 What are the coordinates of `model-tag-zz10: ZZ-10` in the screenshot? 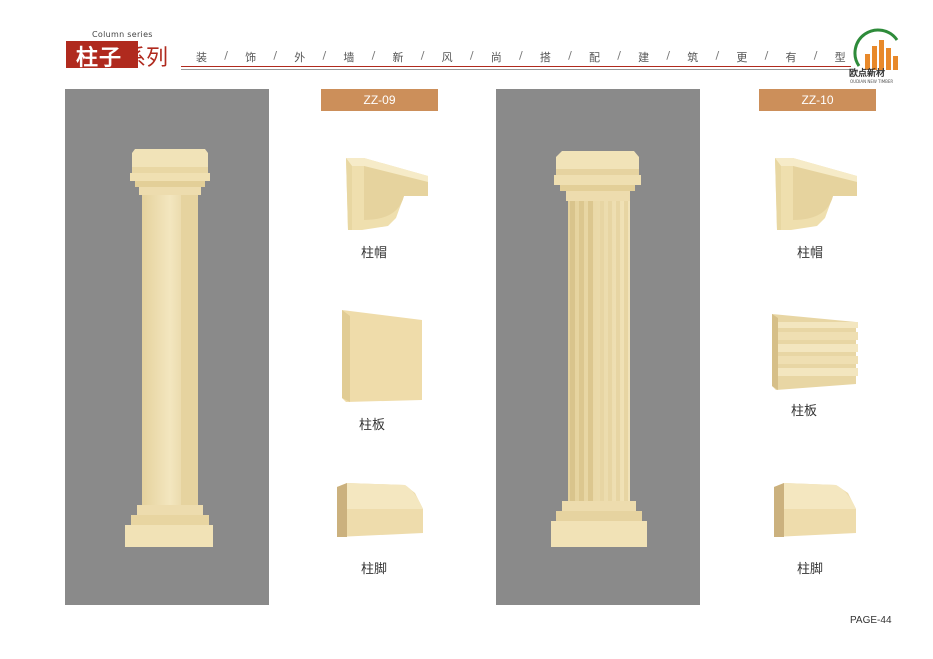 It's located at (817, 100).